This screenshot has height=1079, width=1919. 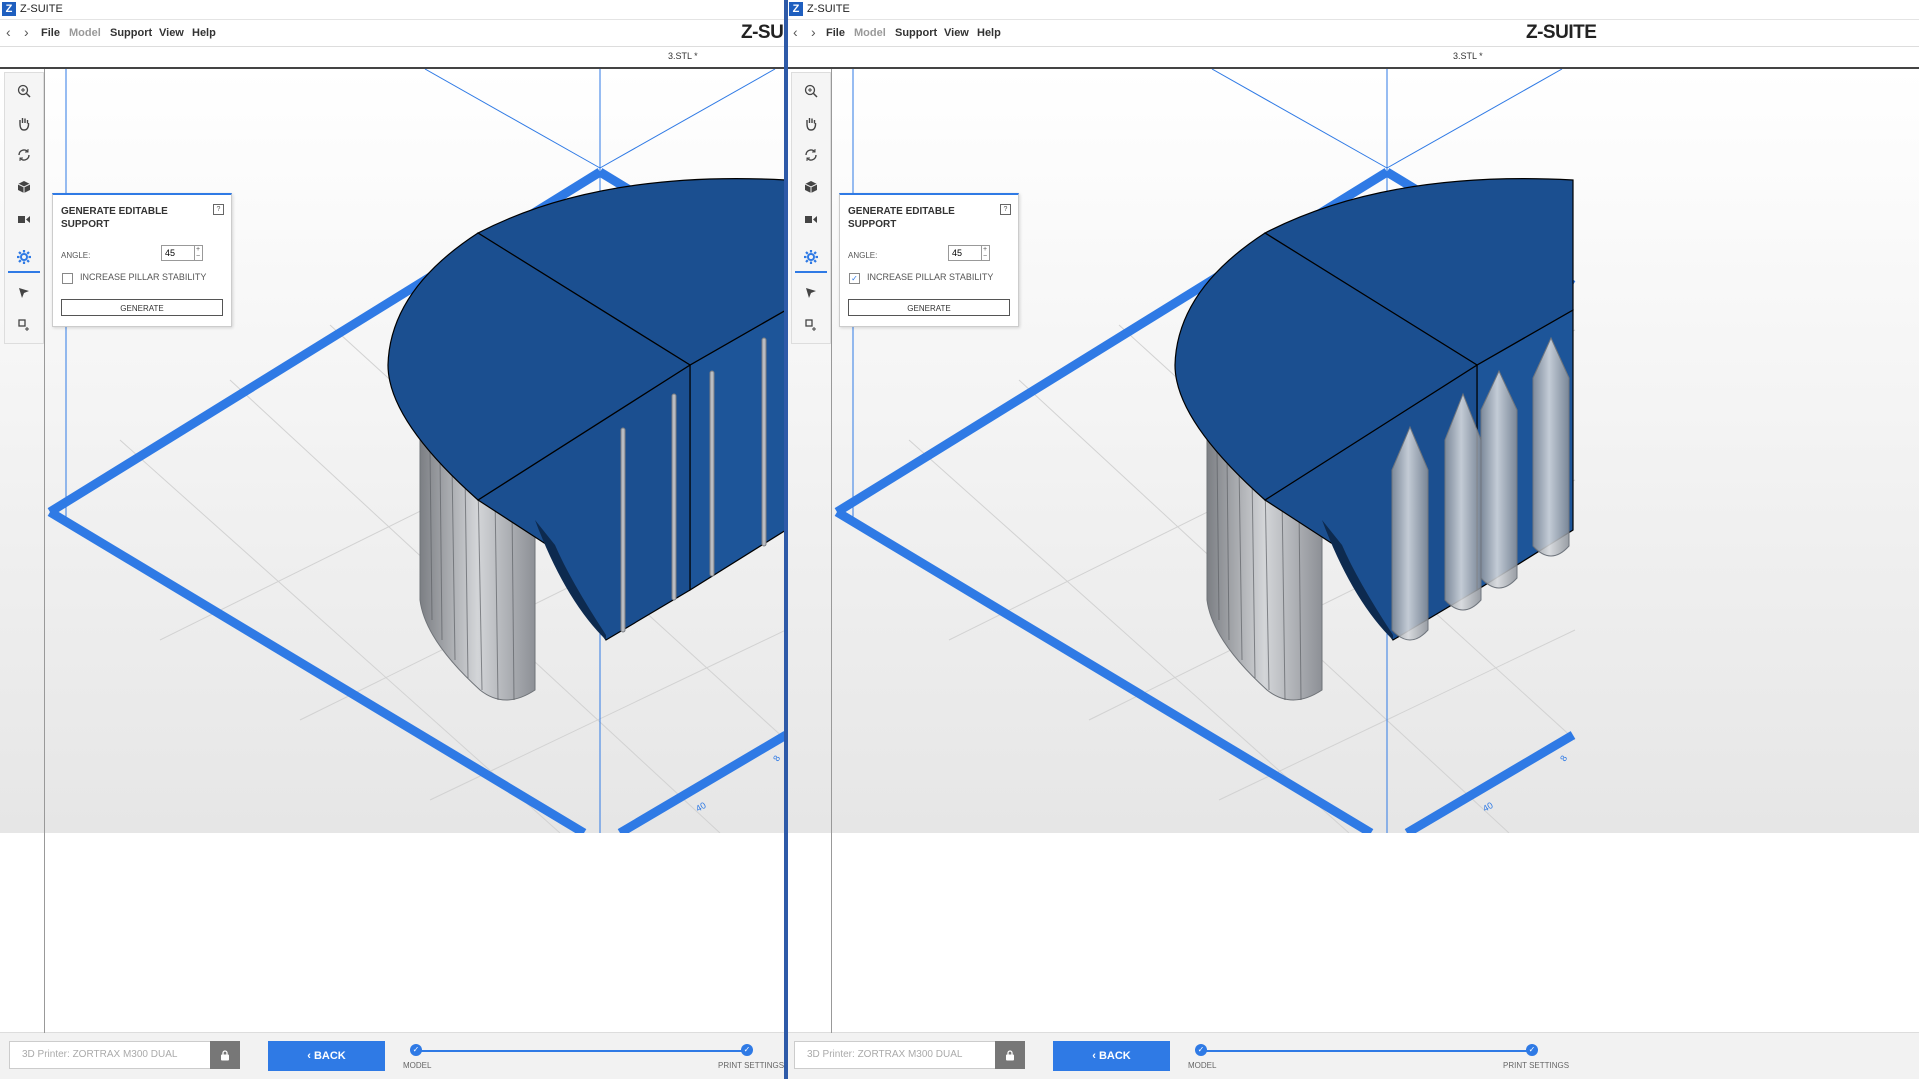 What do you see at coordinates (67, 278) in the screenshot?
I see `pillar-stability-checkbox` at bounding box center [67, 278].